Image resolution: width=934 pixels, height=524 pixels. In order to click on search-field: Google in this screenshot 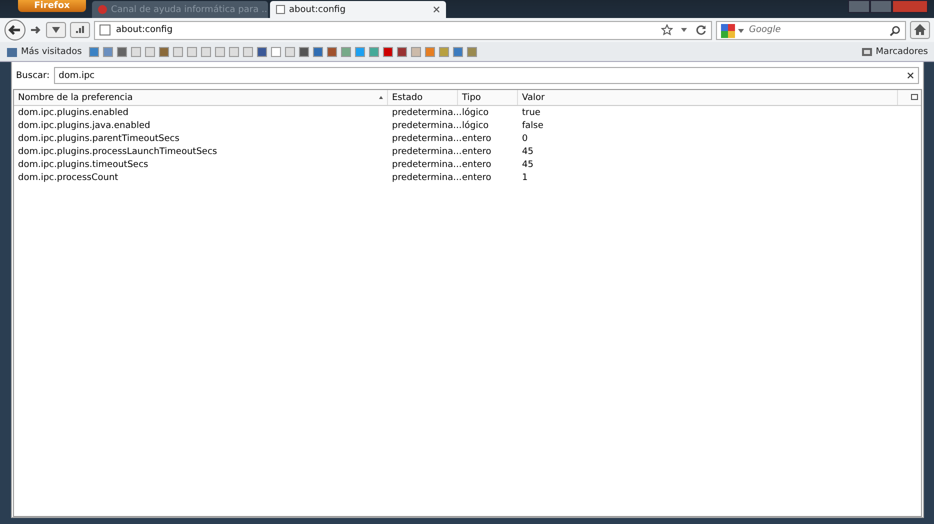, I will do `click(811, 30)`.